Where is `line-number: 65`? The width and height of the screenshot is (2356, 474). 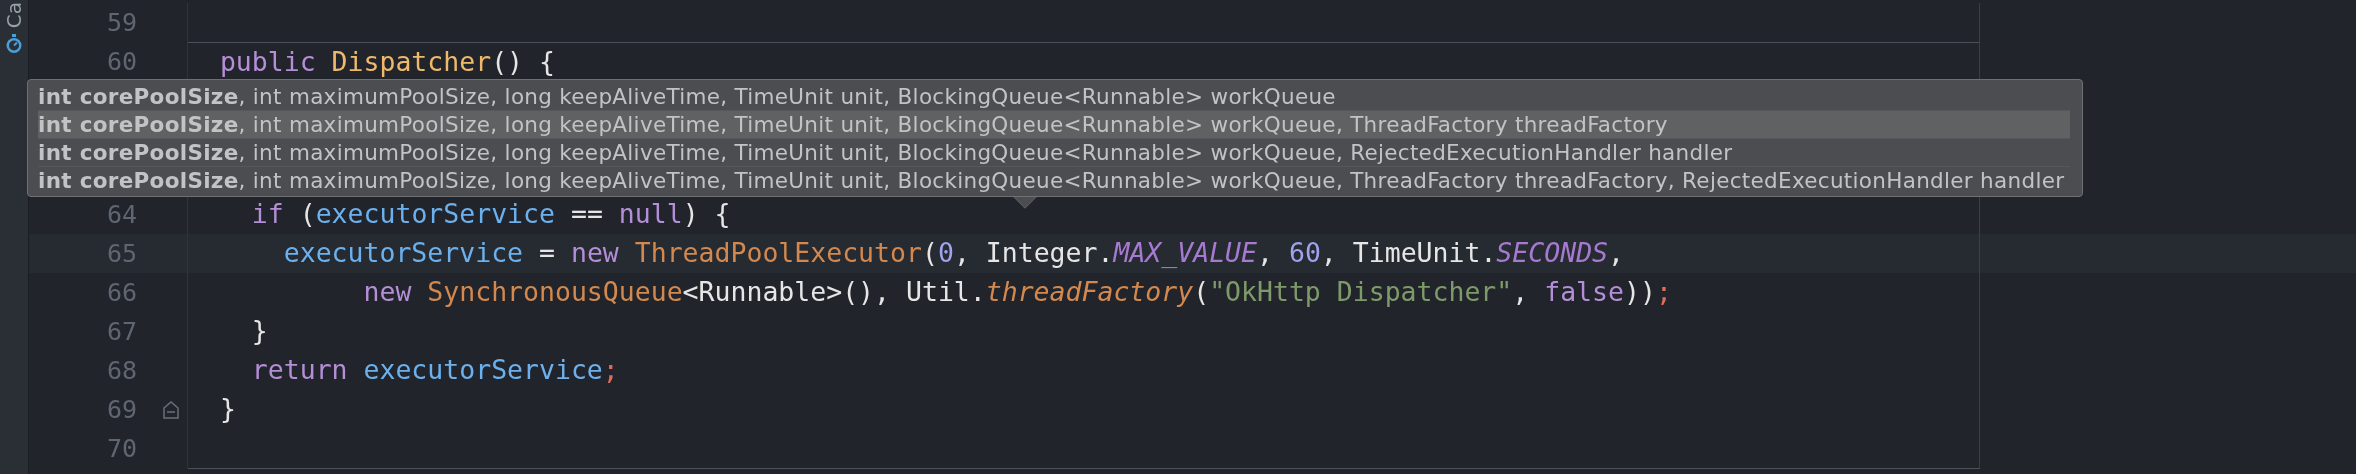
line-number: 65 is located at coordinates (121, 254).